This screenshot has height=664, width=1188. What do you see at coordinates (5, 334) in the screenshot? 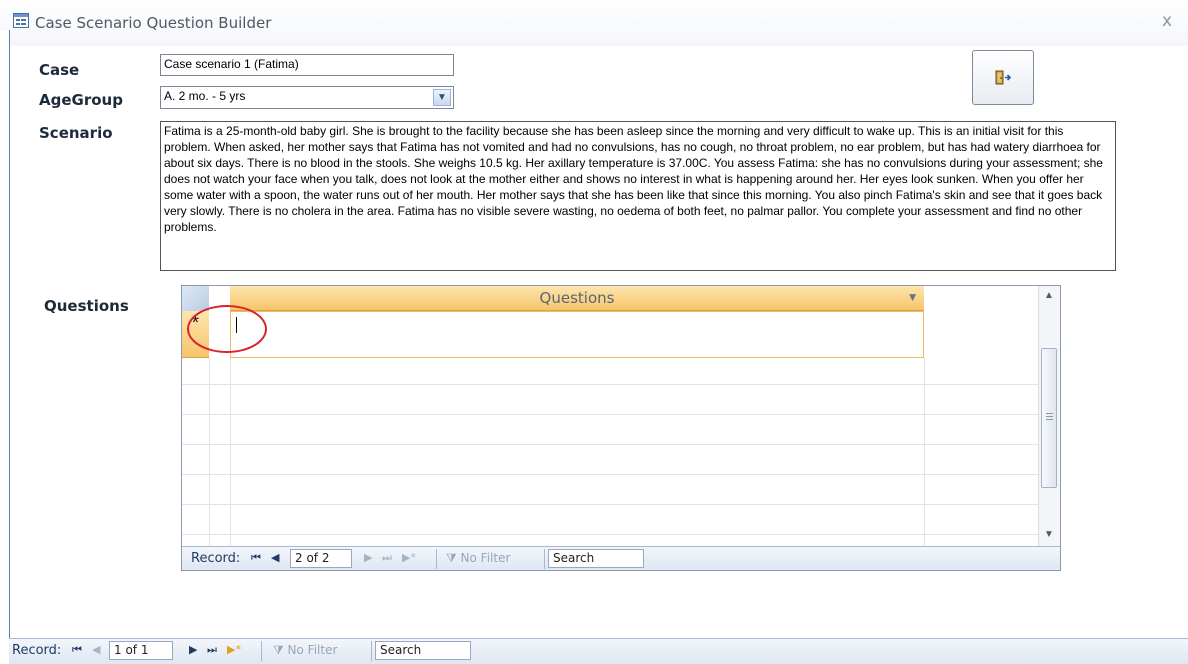
I see `window-left-border` at bounding box center [5, 334].